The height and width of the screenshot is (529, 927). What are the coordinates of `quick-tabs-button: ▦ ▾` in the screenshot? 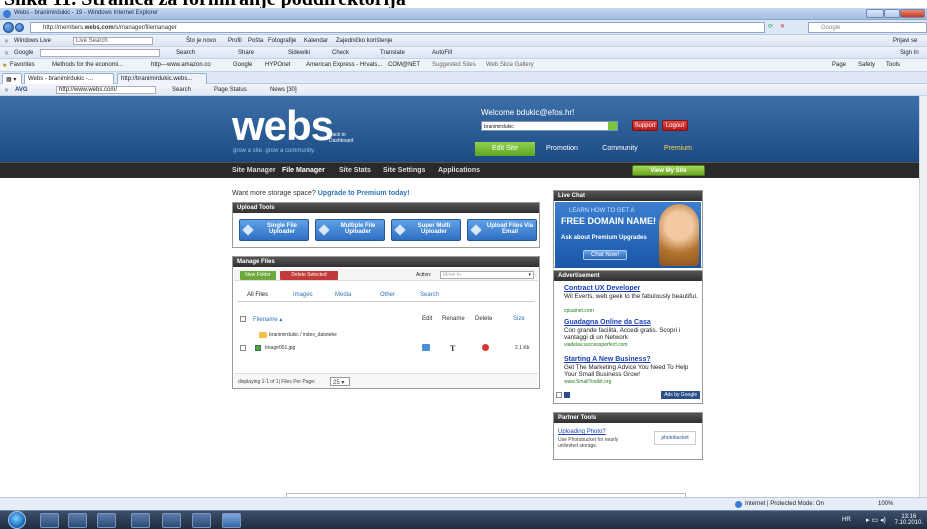 It's located at (12, 78).